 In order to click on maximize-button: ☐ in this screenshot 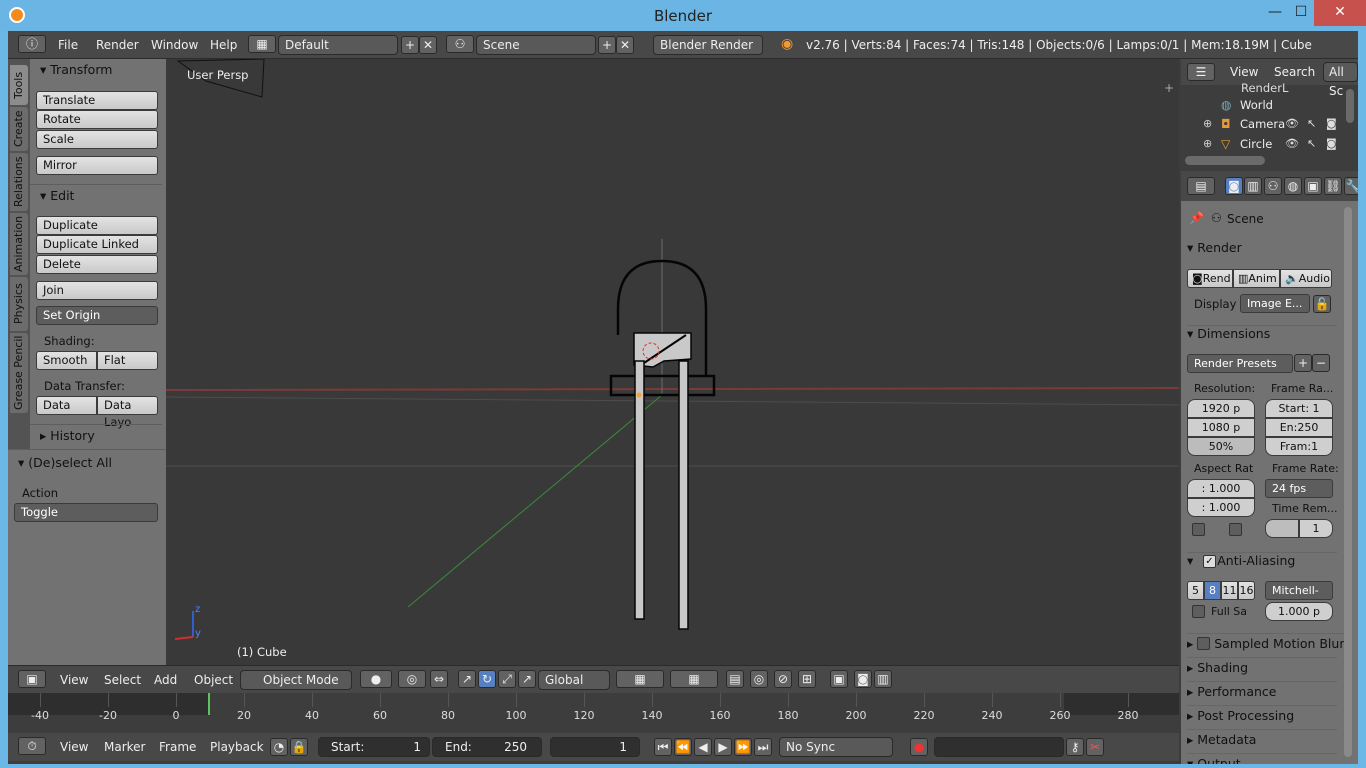, I will do `click(1301, 13)`.